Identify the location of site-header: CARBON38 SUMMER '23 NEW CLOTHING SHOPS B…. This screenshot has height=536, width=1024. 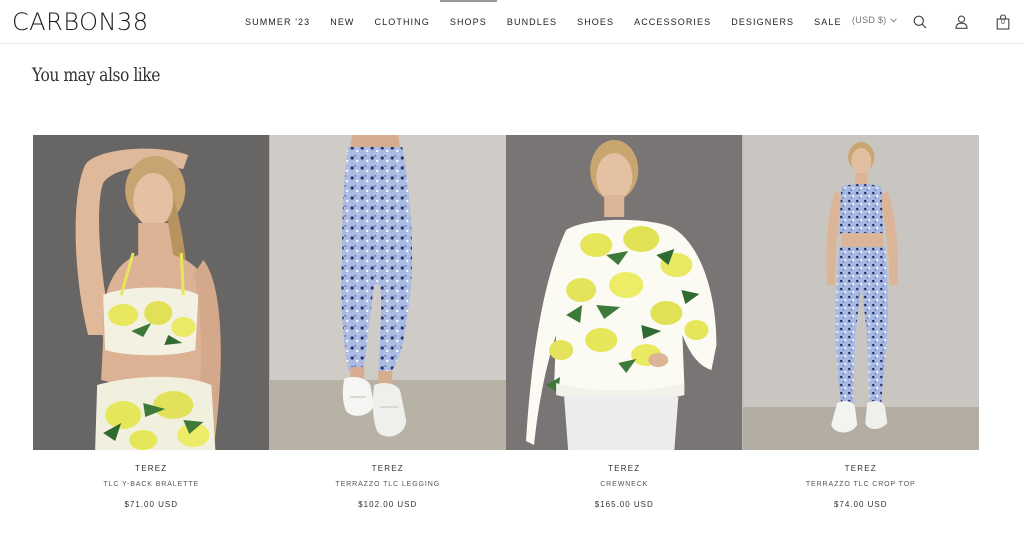
(512, 22).